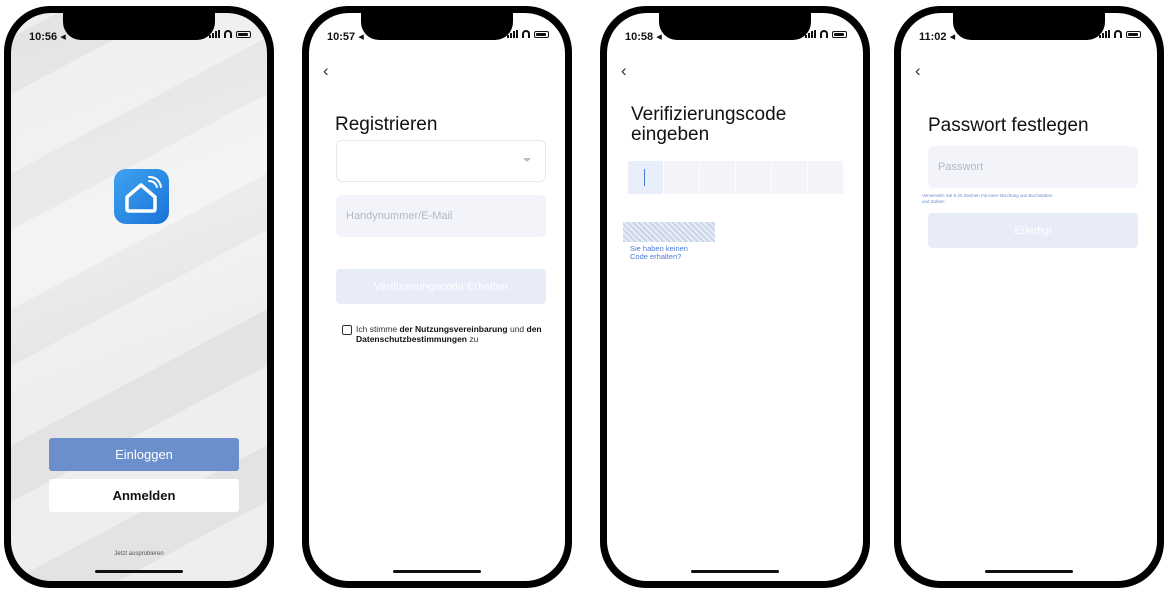 This screenshot has height=592, width=1168. What do you see at coordinates (345, 37) in the screenshot?
I see `status-time: 10:57 ◂` at bounding box center [345, 37].